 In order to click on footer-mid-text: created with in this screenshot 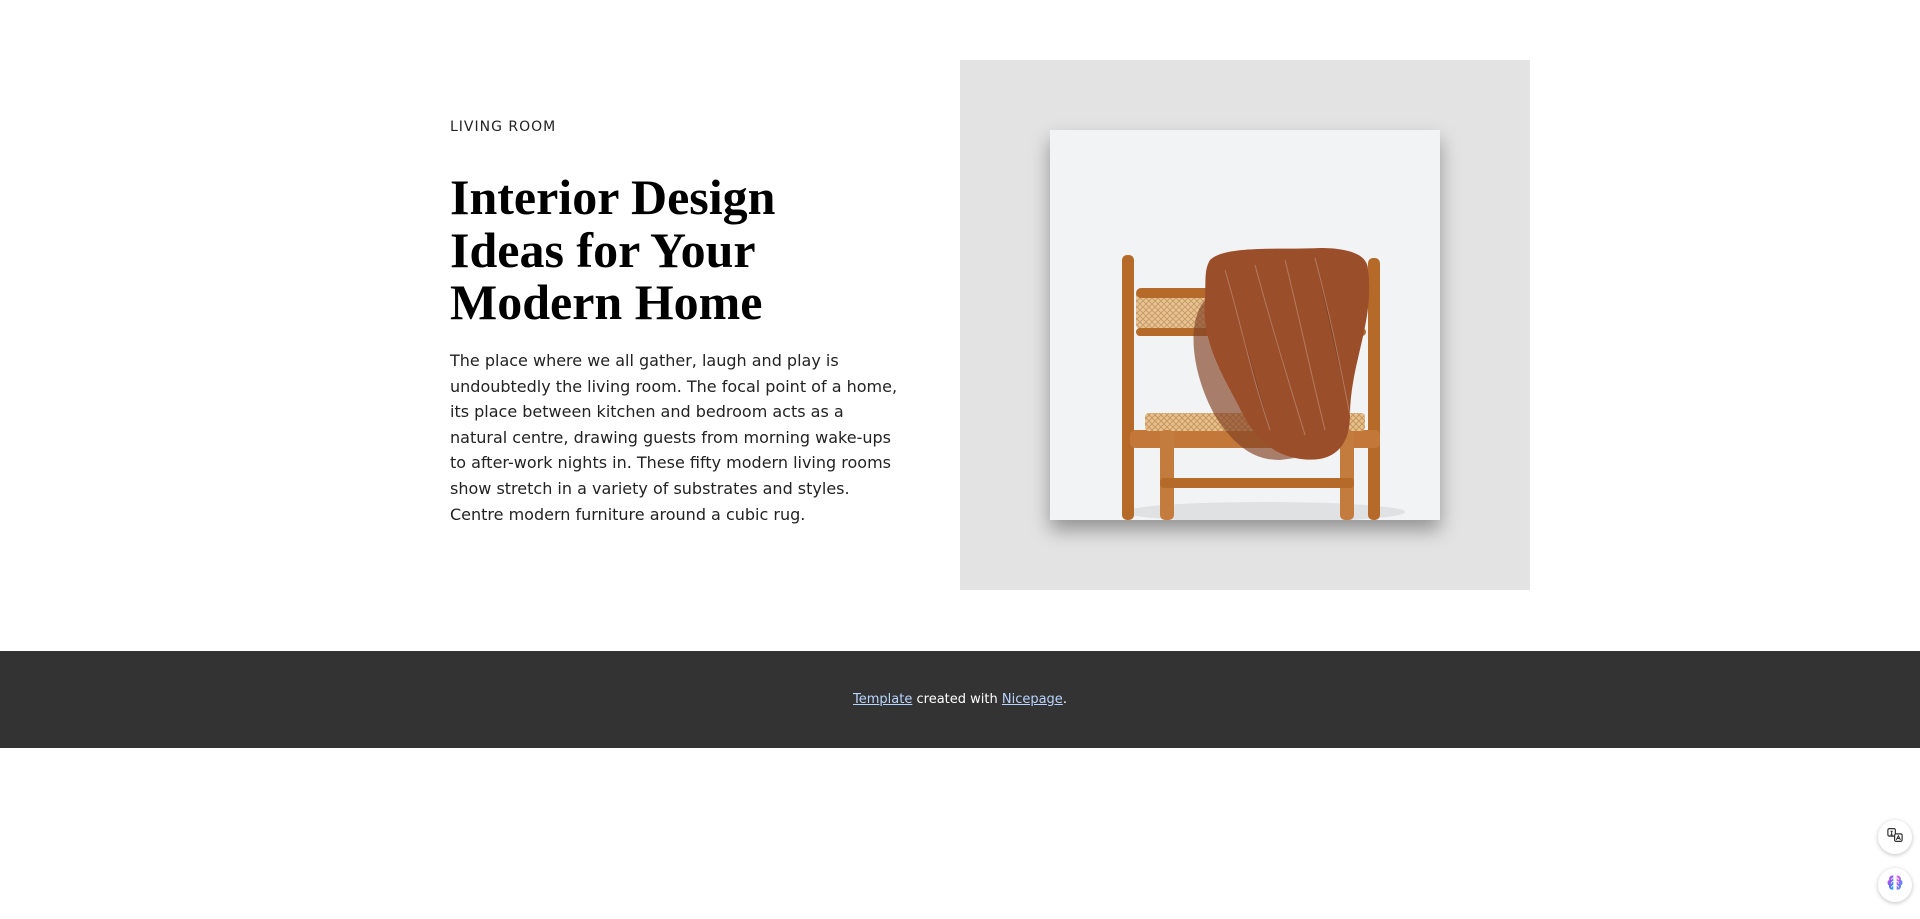, I will do `click(957, 699)`.